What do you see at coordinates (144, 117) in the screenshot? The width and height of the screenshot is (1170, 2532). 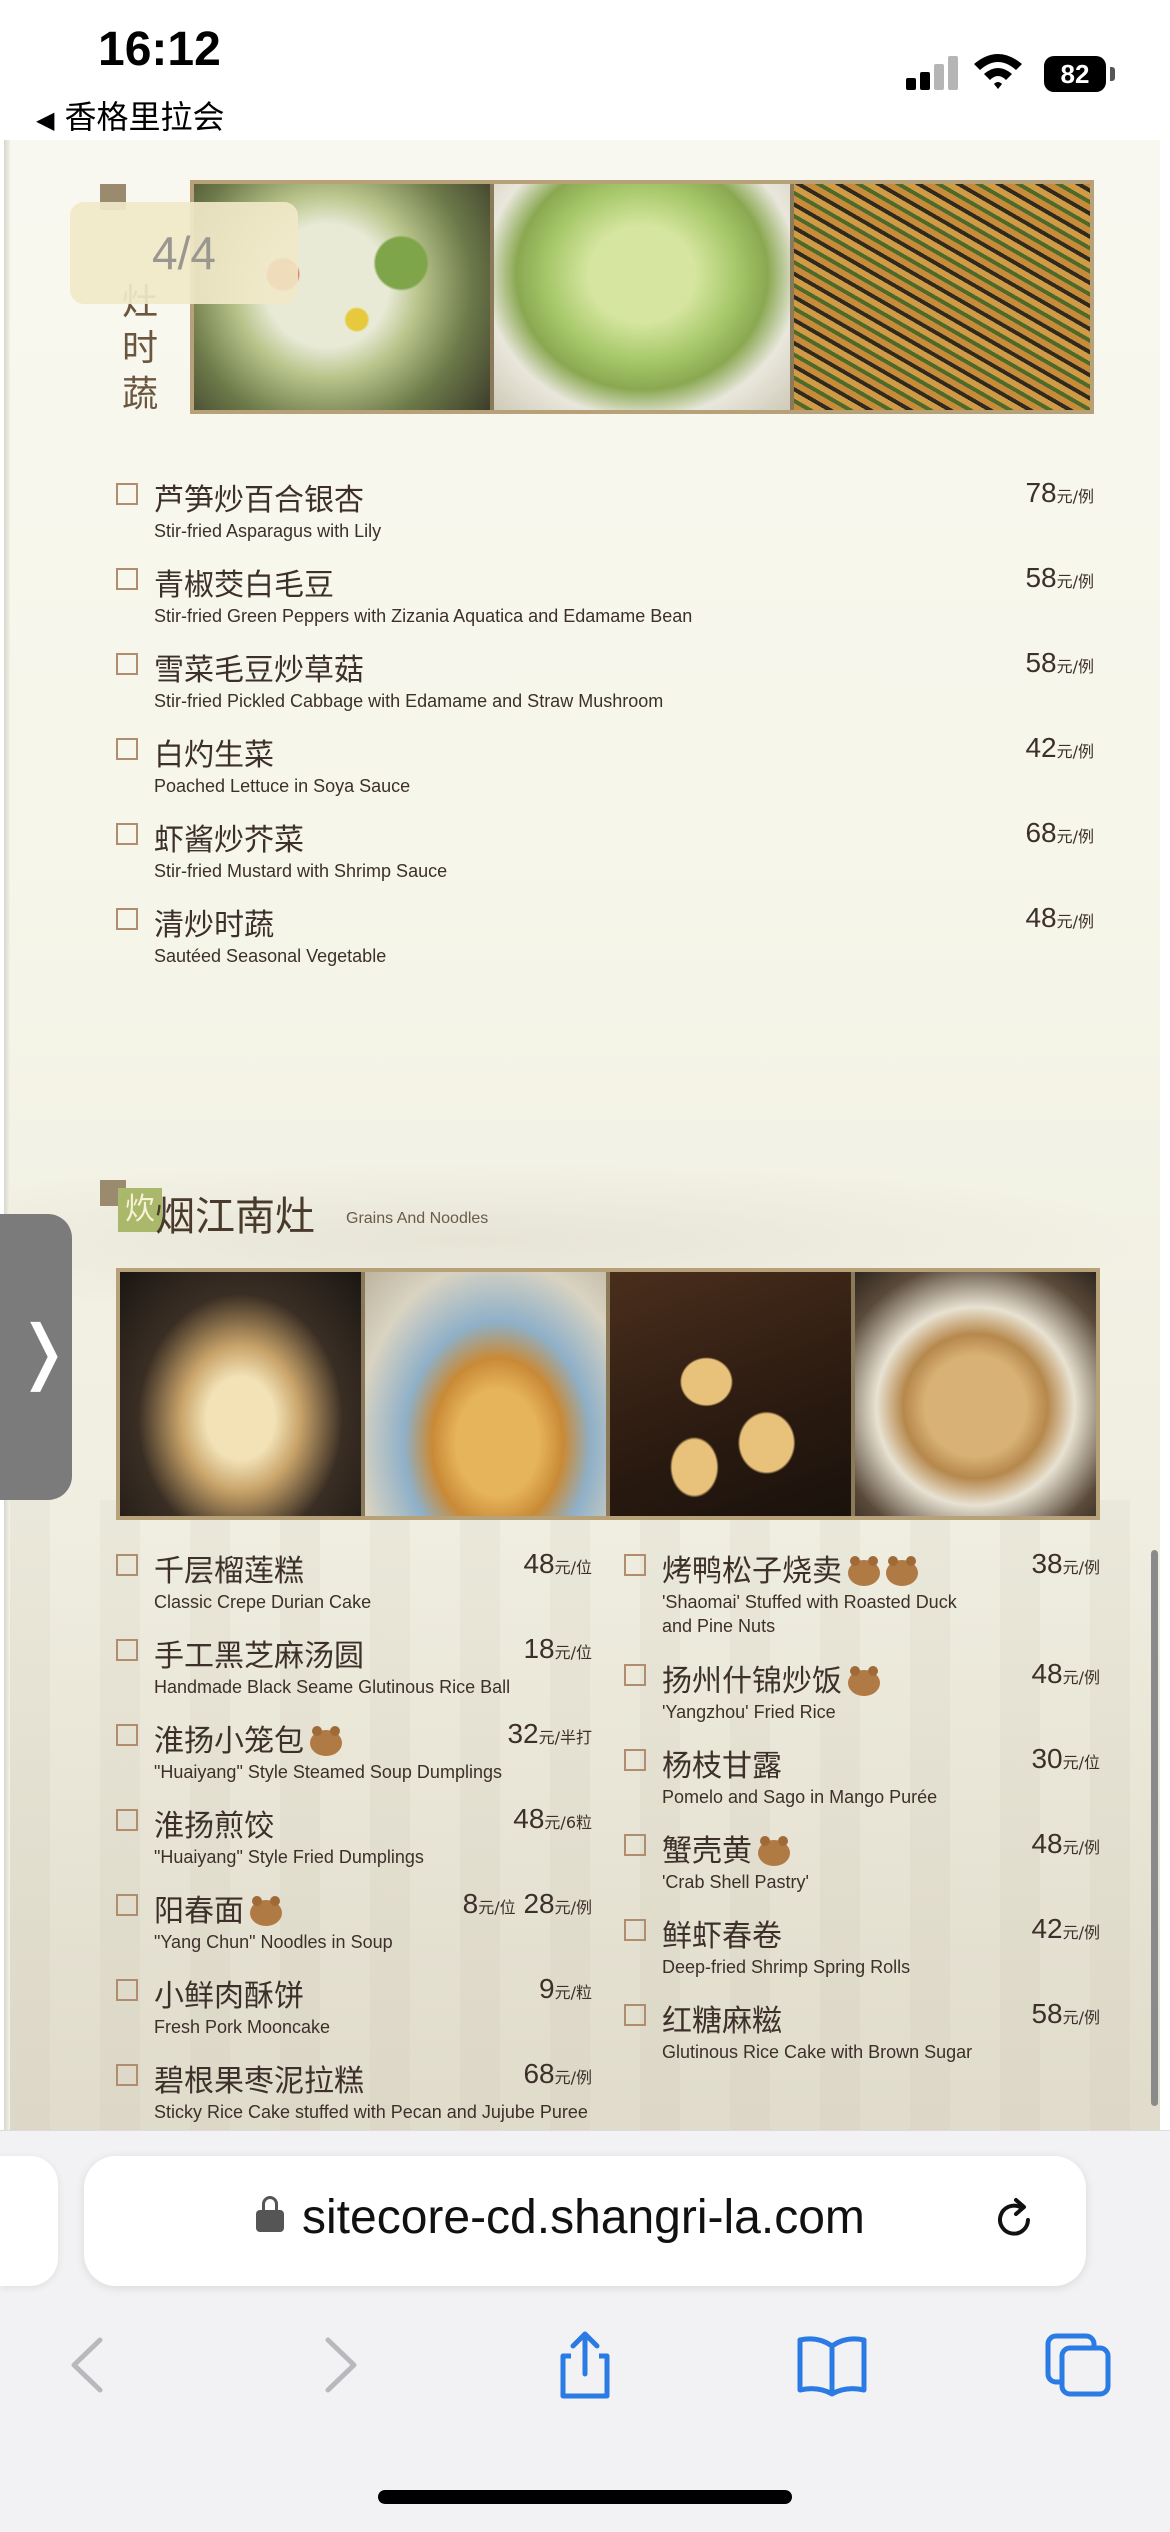 I see `back-app-label: 香格里拉会` at bounding box center [144, 117].